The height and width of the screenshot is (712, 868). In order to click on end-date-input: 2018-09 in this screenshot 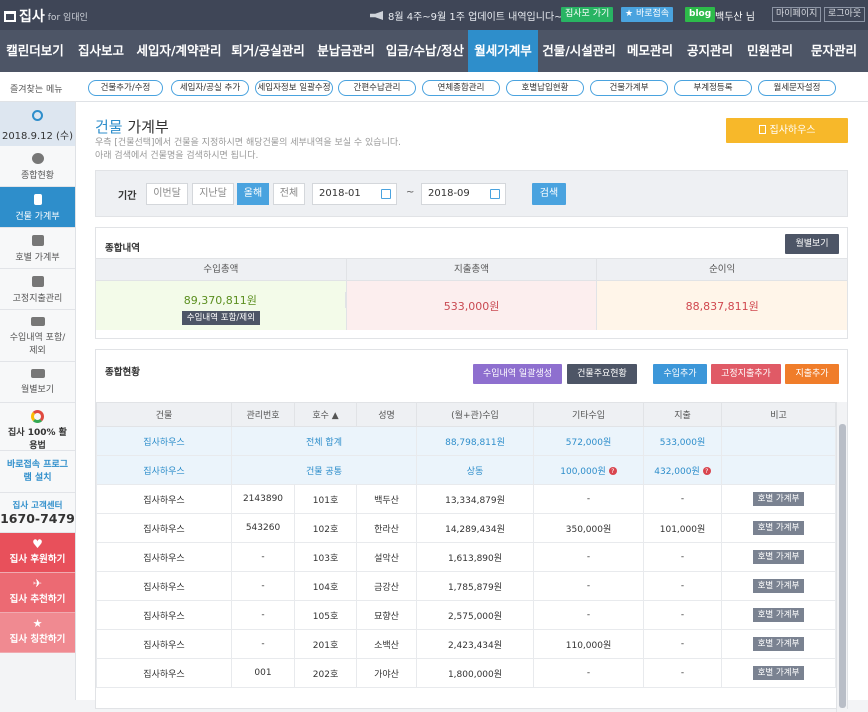, I will do `click(463, 194)`.